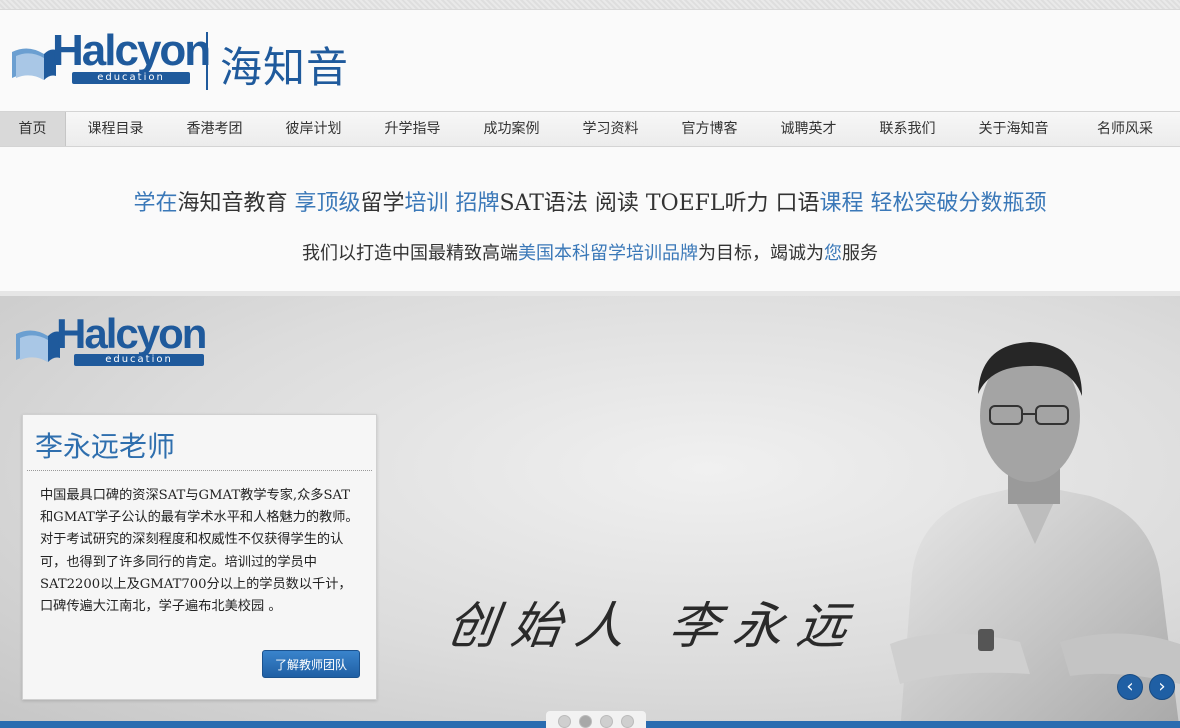 This screenshot has height=728, width=1180. Describe the element at coordinates (285, 67) in the screenshot. I see `logo-chinese-name: 海知音` at that location.